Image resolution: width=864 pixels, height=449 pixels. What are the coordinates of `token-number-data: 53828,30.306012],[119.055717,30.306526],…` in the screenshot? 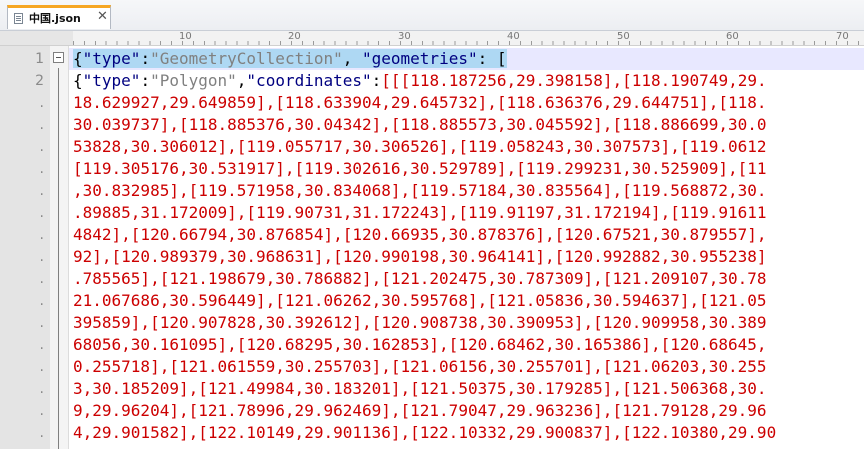 It's located at (420, 146).